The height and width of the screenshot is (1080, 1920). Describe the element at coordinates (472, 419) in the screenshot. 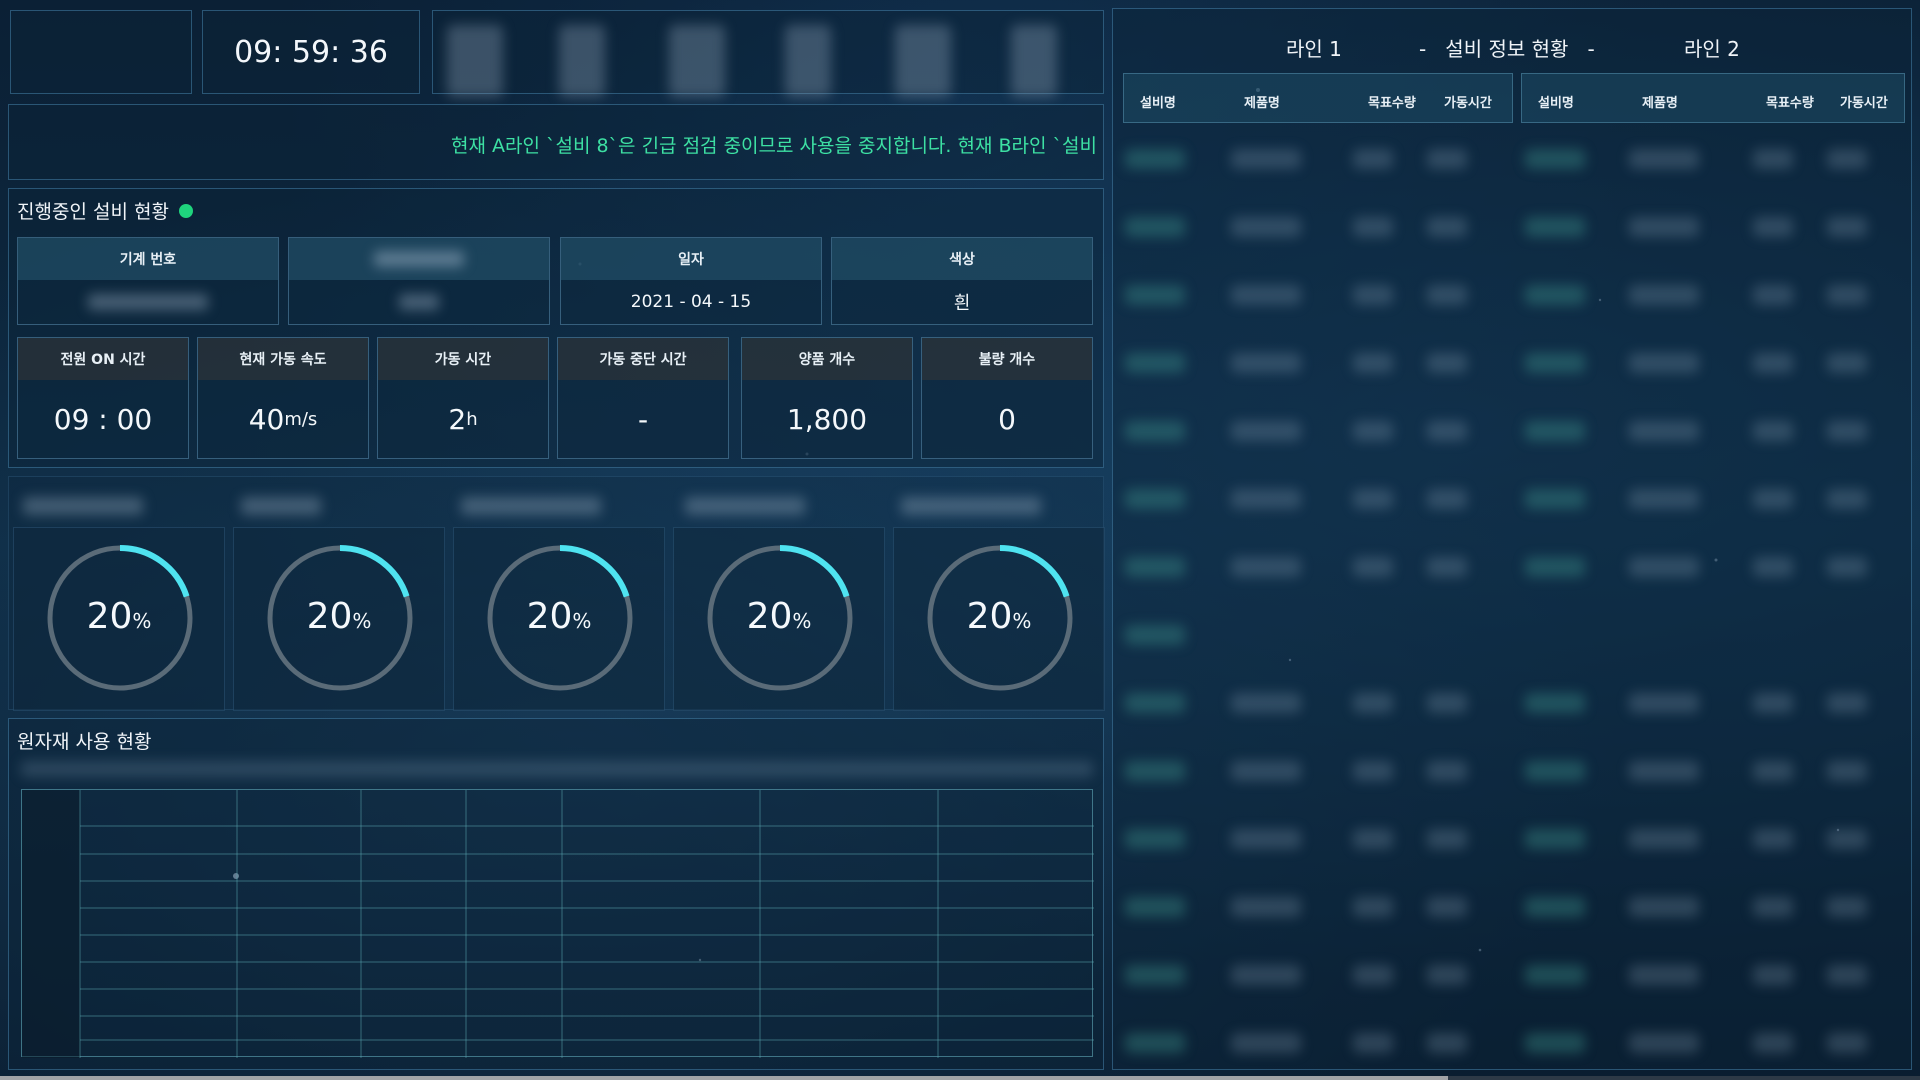

I see `metric-unit: h` at that location.